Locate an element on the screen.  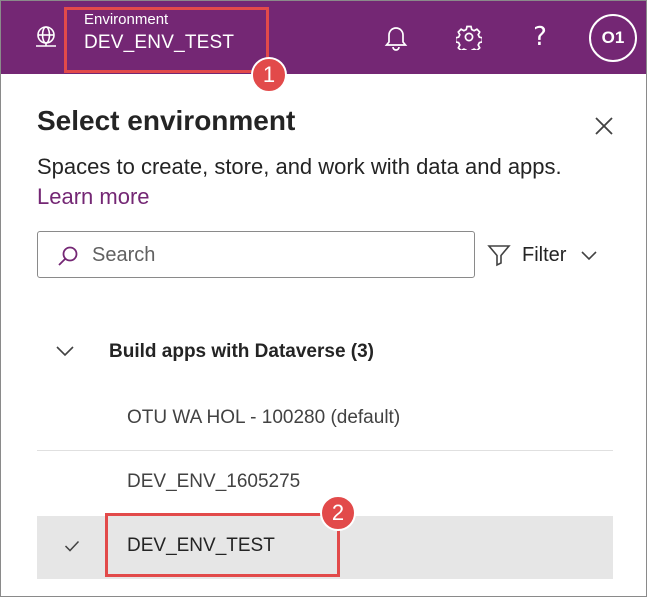
annotation-badge-1: 1 is located at coordinates (269, 75).